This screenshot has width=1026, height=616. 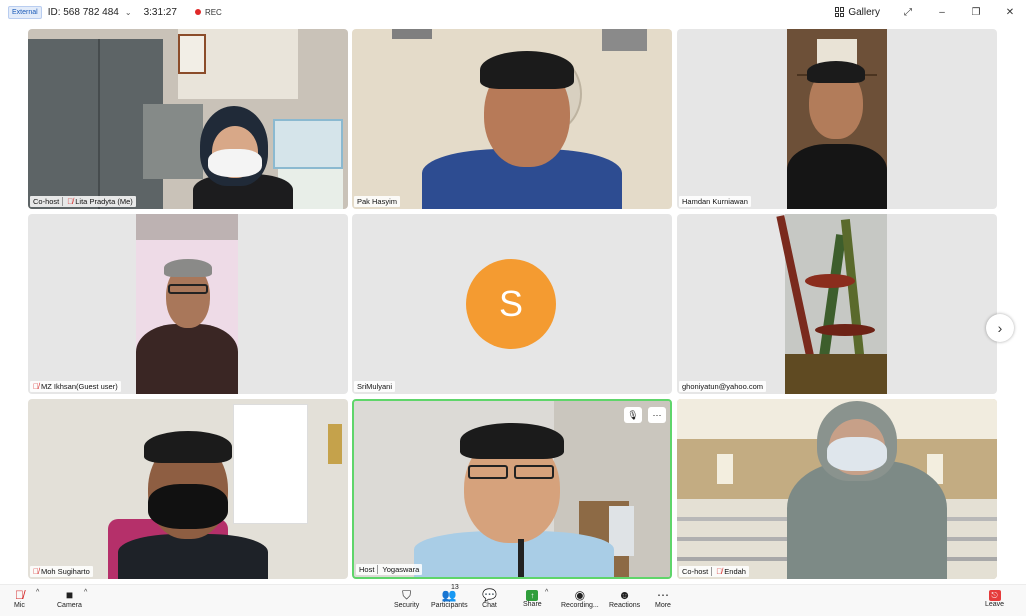 I want to click on mic-button: 🎙̸ Mic, so click(x=19, y=598).